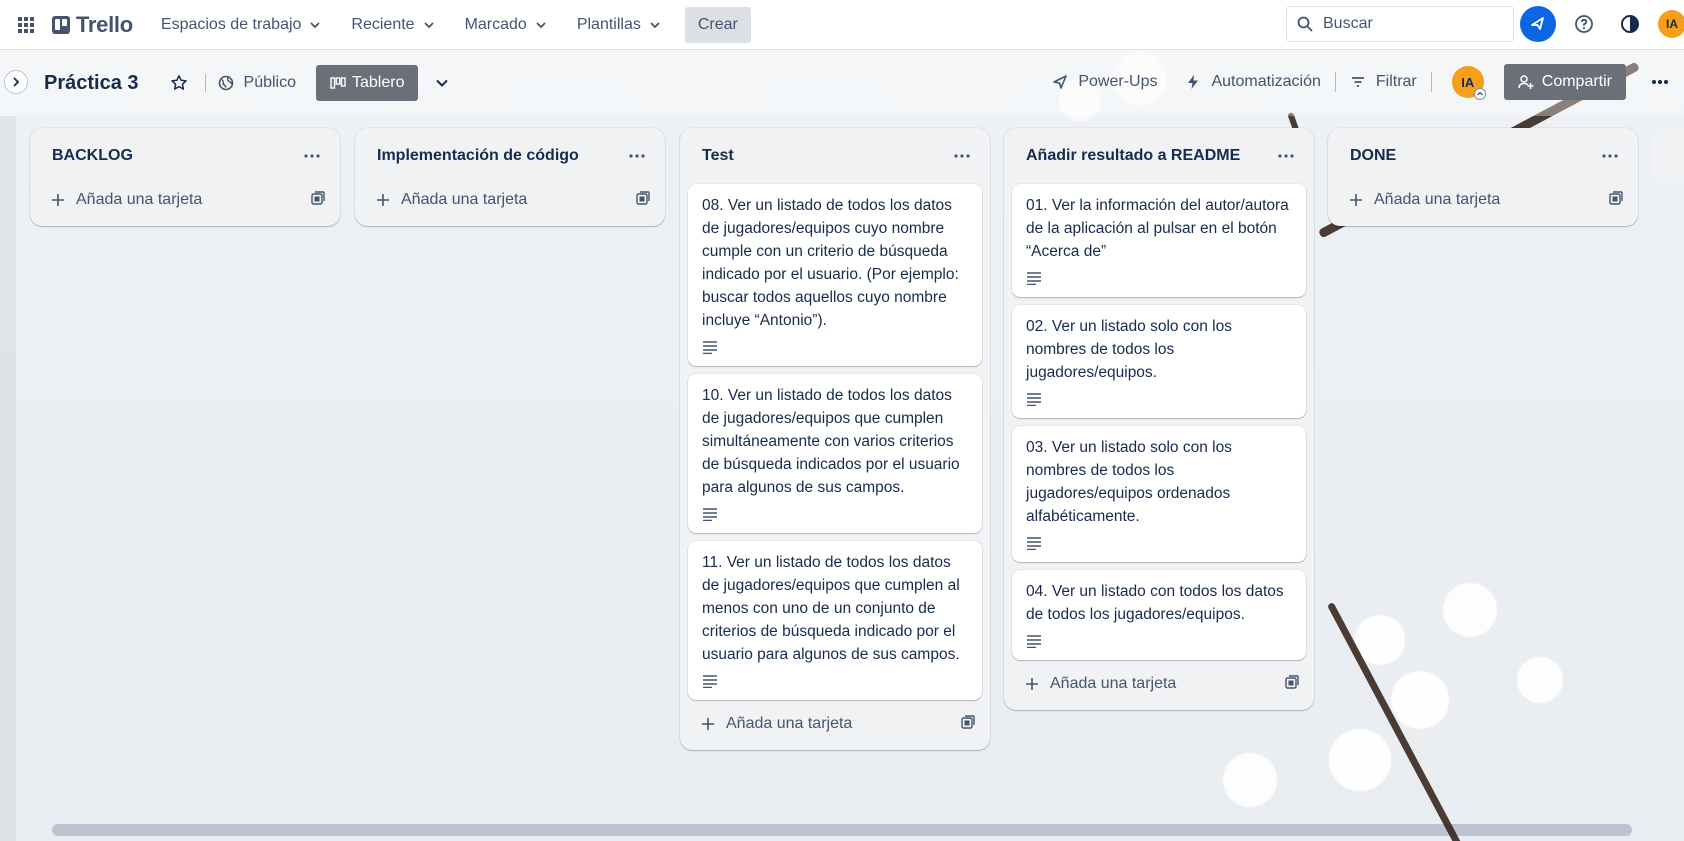 The width and height of the screenshot is (1684, 841). What do you see at coordinates (495, 24) in the screenshot?
I see `nav-label: Marcado` at bounding box center [495, 24].